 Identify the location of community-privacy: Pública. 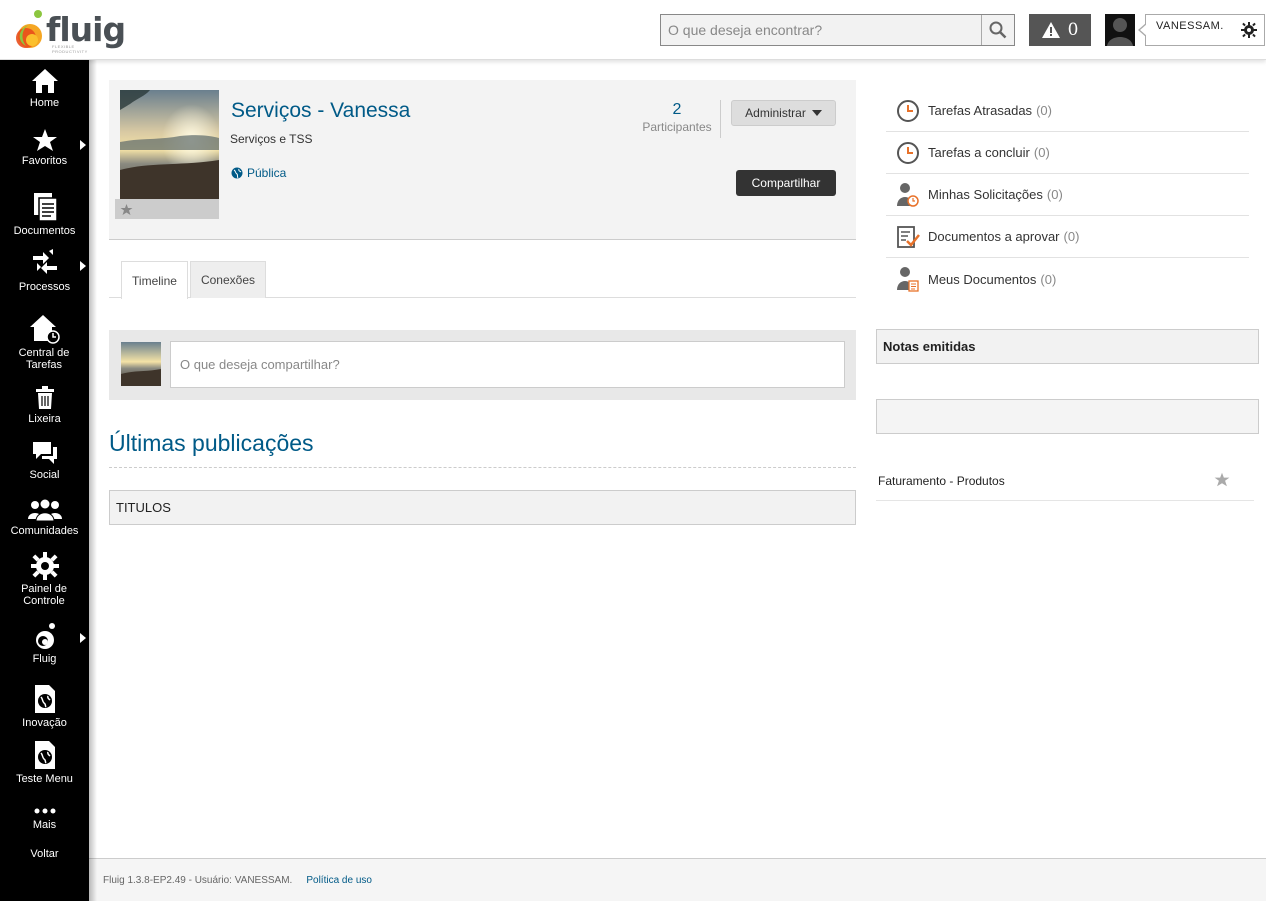
(258, 173).